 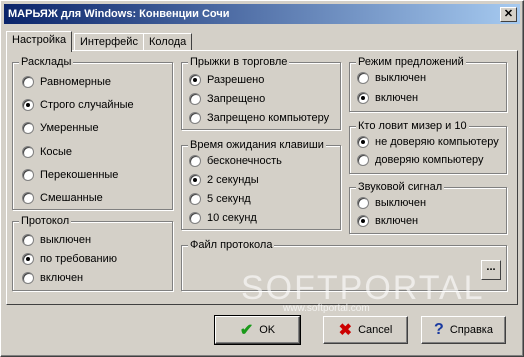 I want to click on wait-time-option: бесконечность, so click(x=235, y=161).